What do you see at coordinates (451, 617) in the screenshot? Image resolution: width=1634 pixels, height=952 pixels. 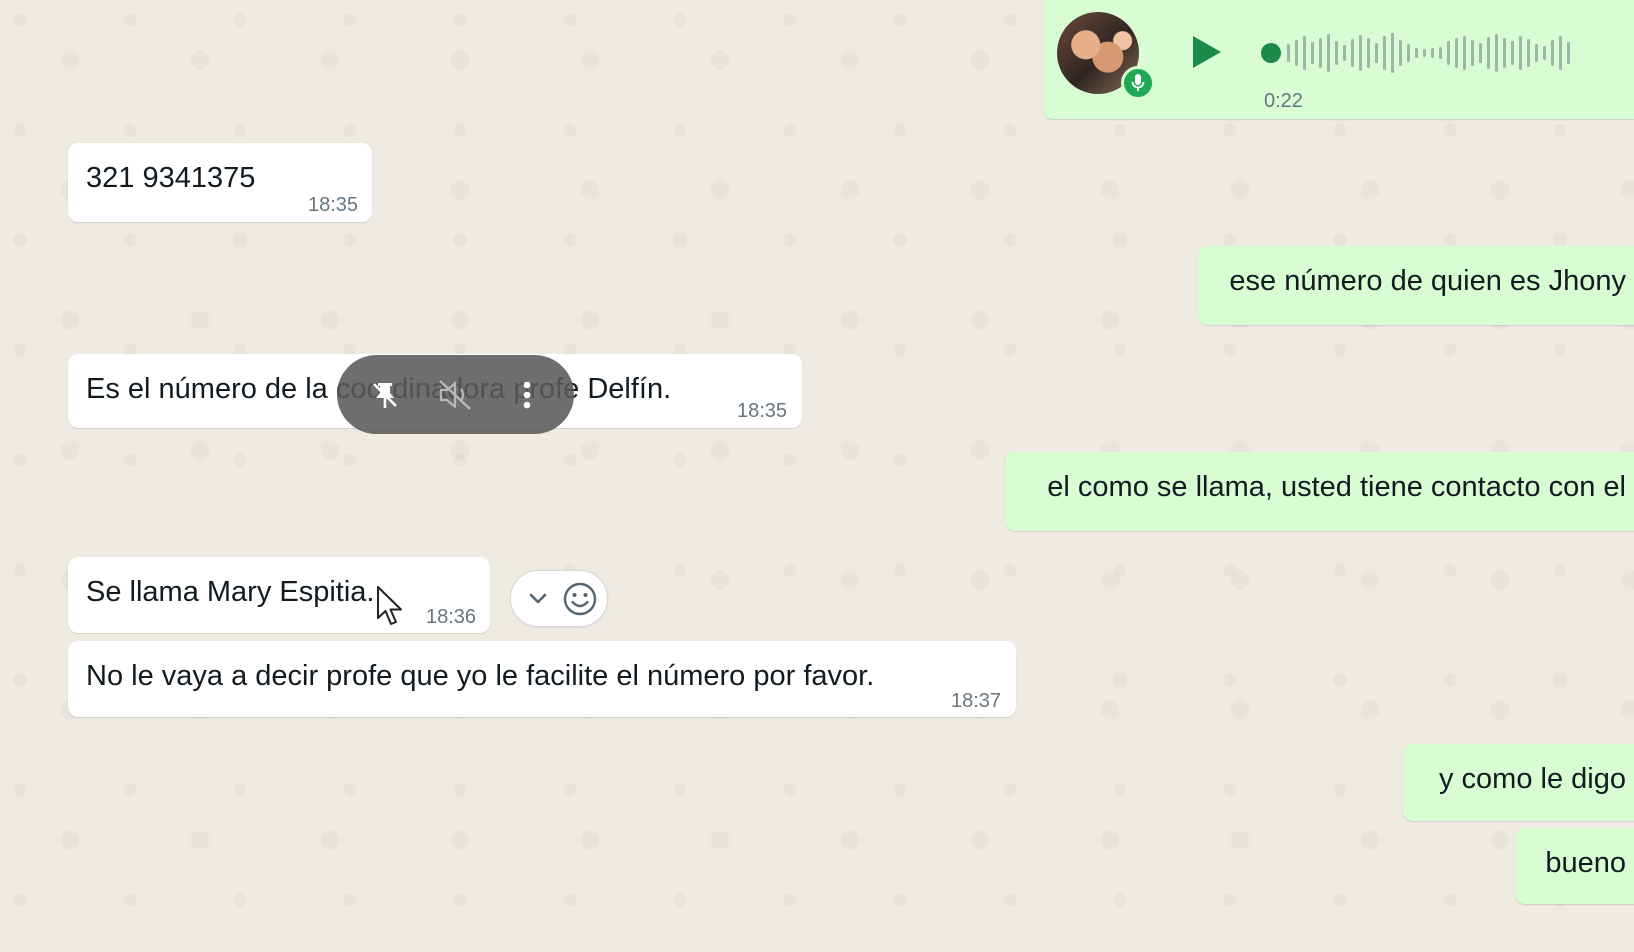 I see `message-time: 18:36` at bounding box center [451, 617].